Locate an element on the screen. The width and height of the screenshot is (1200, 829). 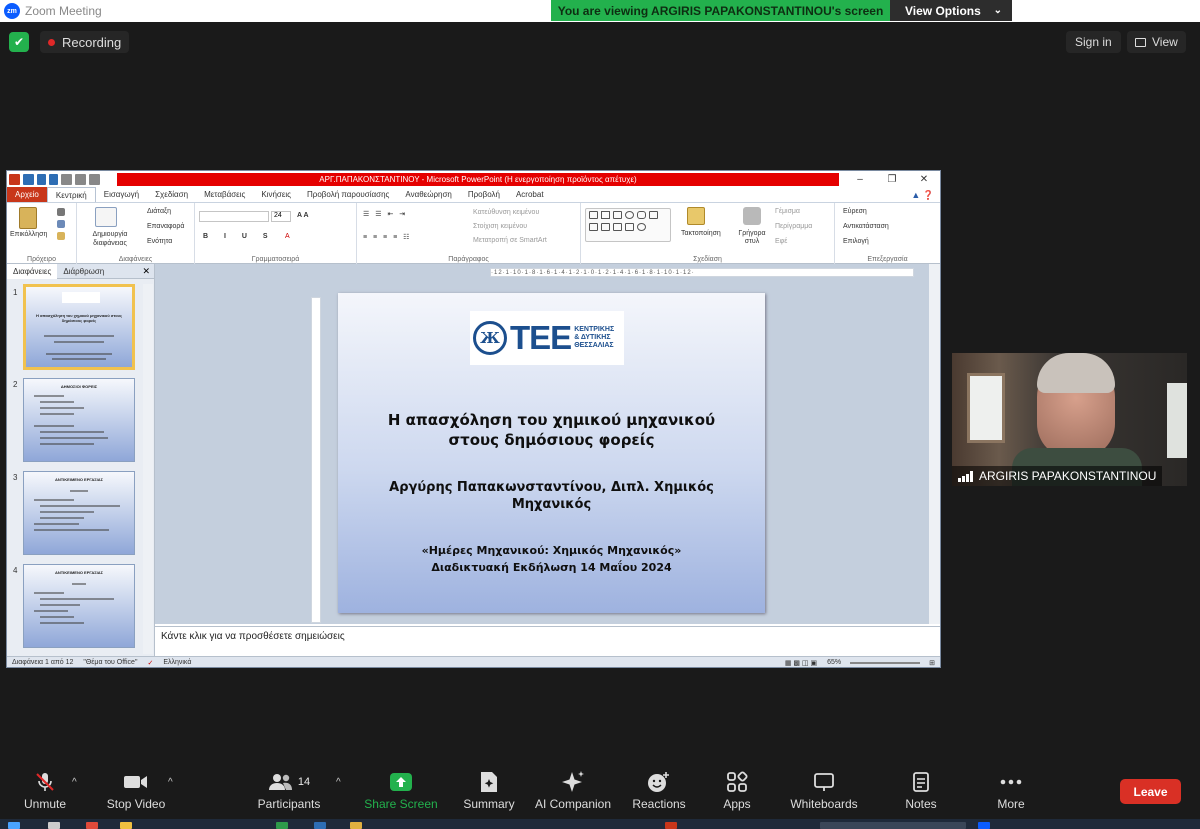
tab-slides: Διαφάνειες is located at coordinates (32, 271).